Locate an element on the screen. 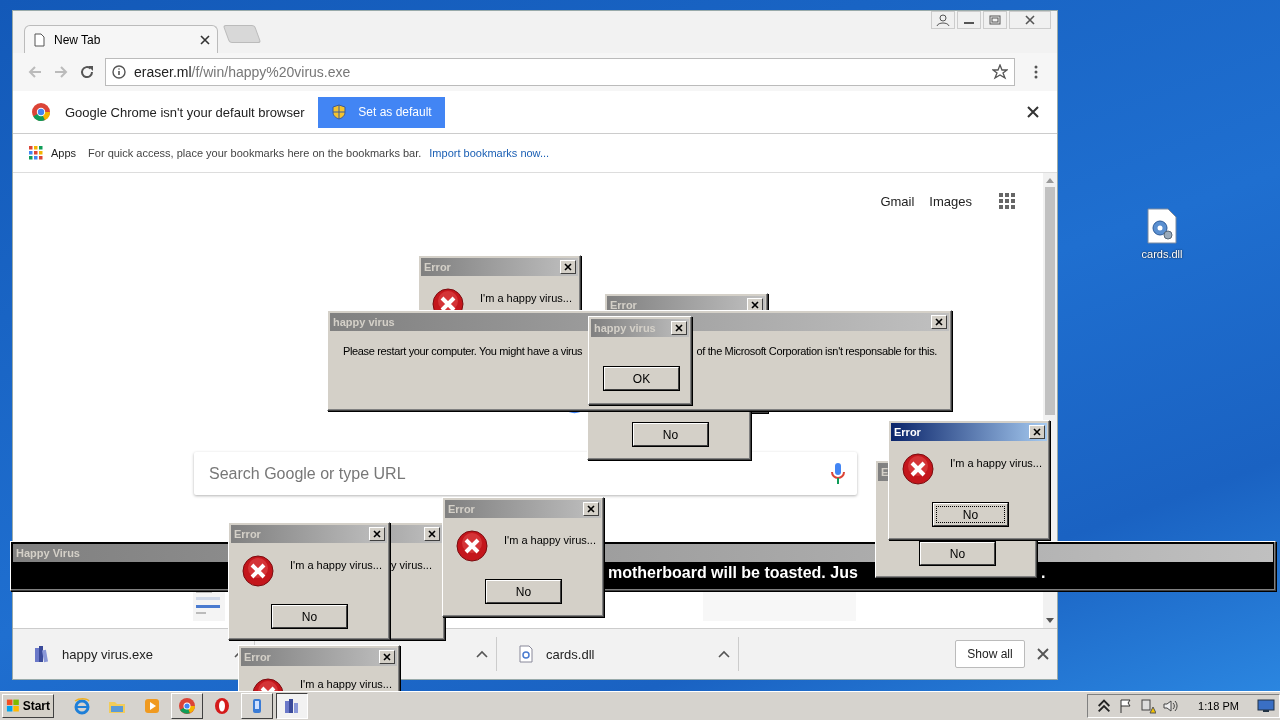 The image size is (1280, 720). clock: 1:18 PM is located at coordinates (1218, 706).